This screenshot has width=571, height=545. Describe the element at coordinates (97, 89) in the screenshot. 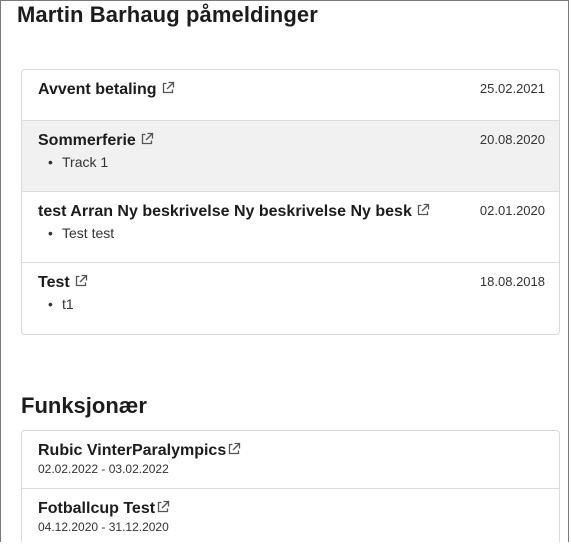

I see `registration-title-text: Avvent betaling` at that location.